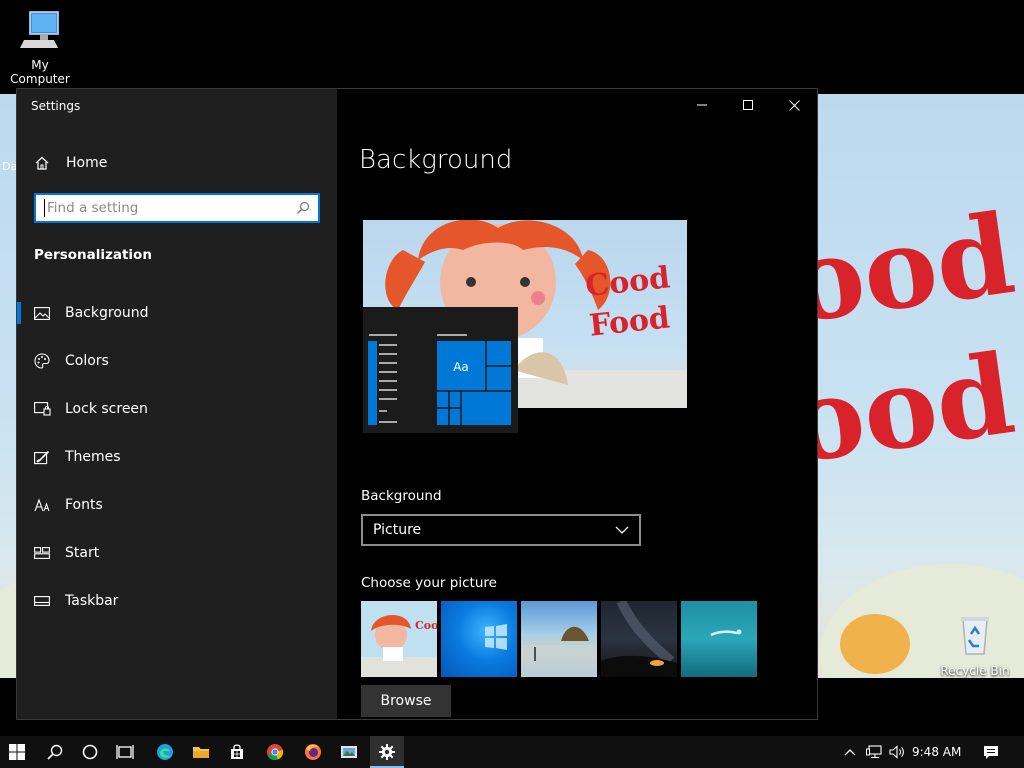  I want to click on nav-item-label: Background, so click(107, 313).